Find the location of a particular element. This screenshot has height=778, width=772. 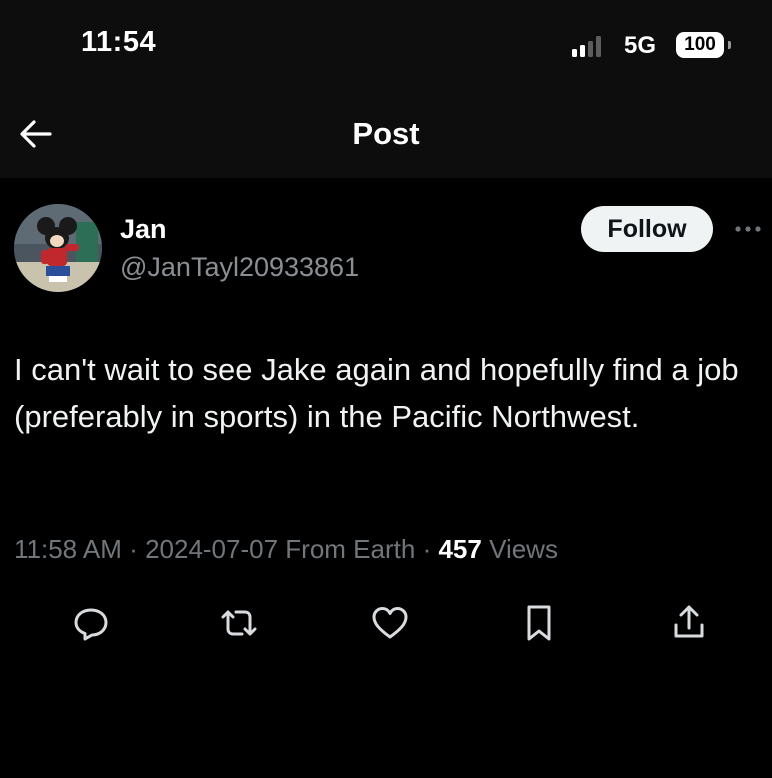

battery-icon: 100 is located at coordinates (700, 45).